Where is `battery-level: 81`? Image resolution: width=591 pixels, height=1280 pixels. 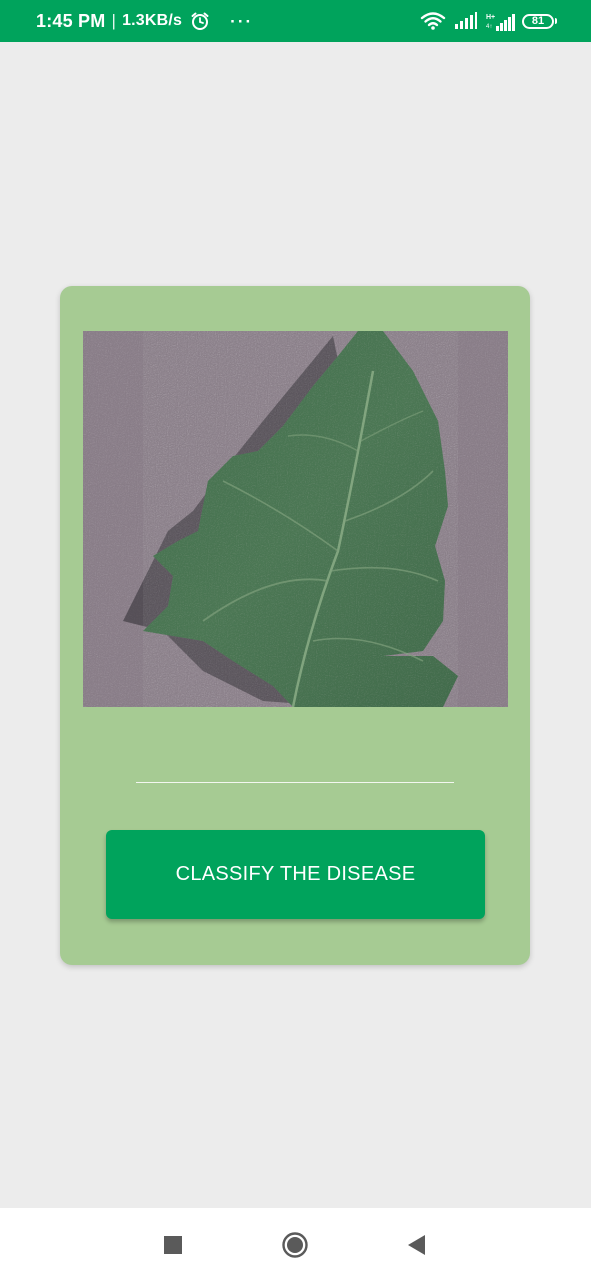
battery-level: 81 is located at coordinates (538, 21).